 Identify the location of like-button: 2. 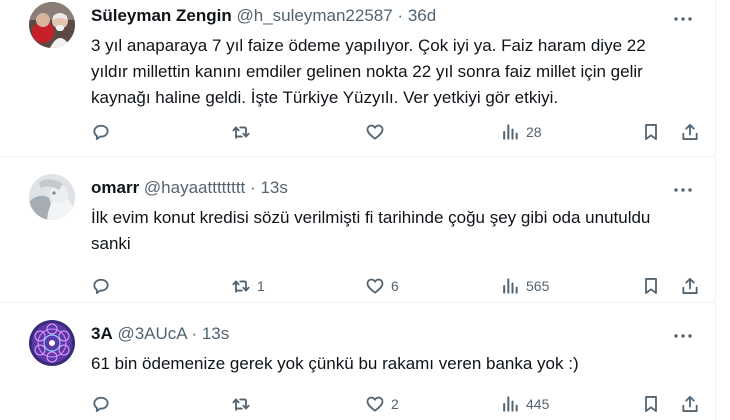
(382, 404).